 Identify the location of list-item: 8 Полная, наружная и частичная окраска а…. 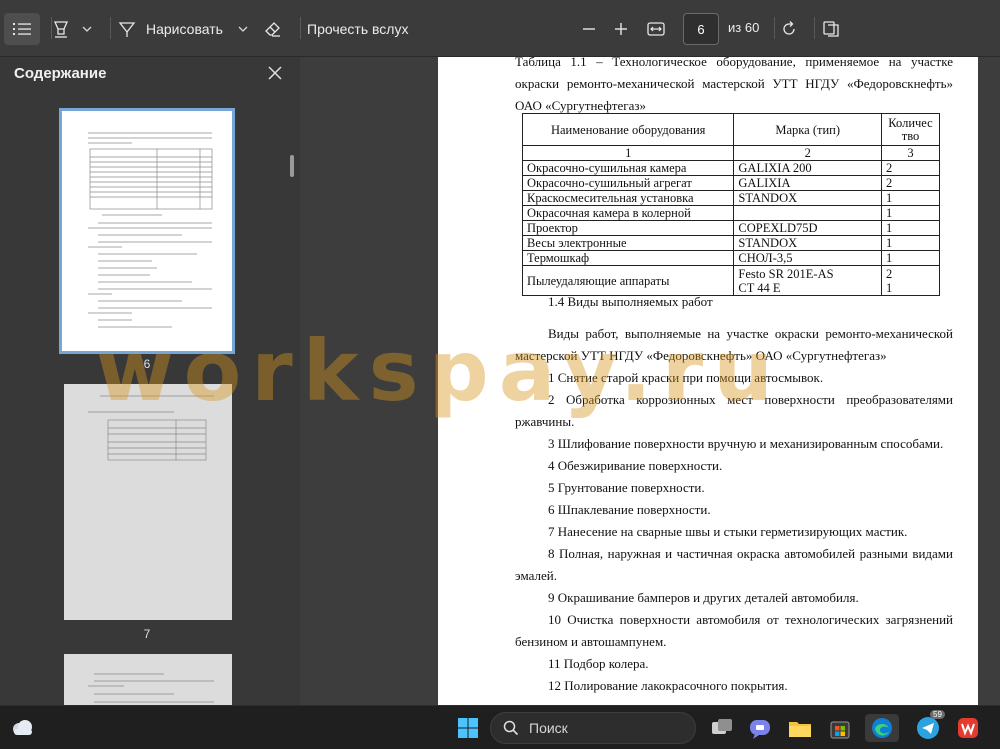
(734, 564).